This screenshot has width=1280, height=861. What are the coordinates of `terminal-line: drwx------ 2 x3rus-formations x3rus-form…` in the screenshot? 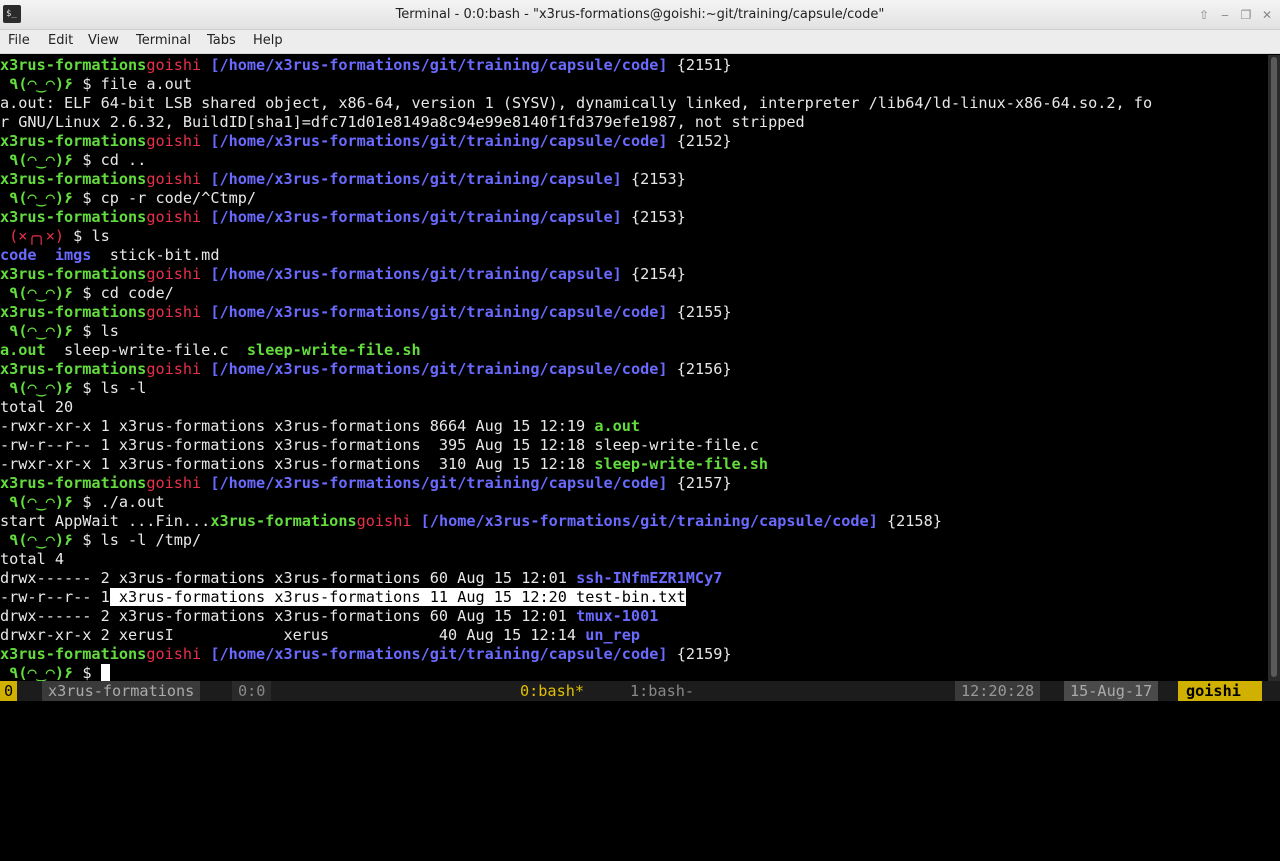 It's located at (634, 578).